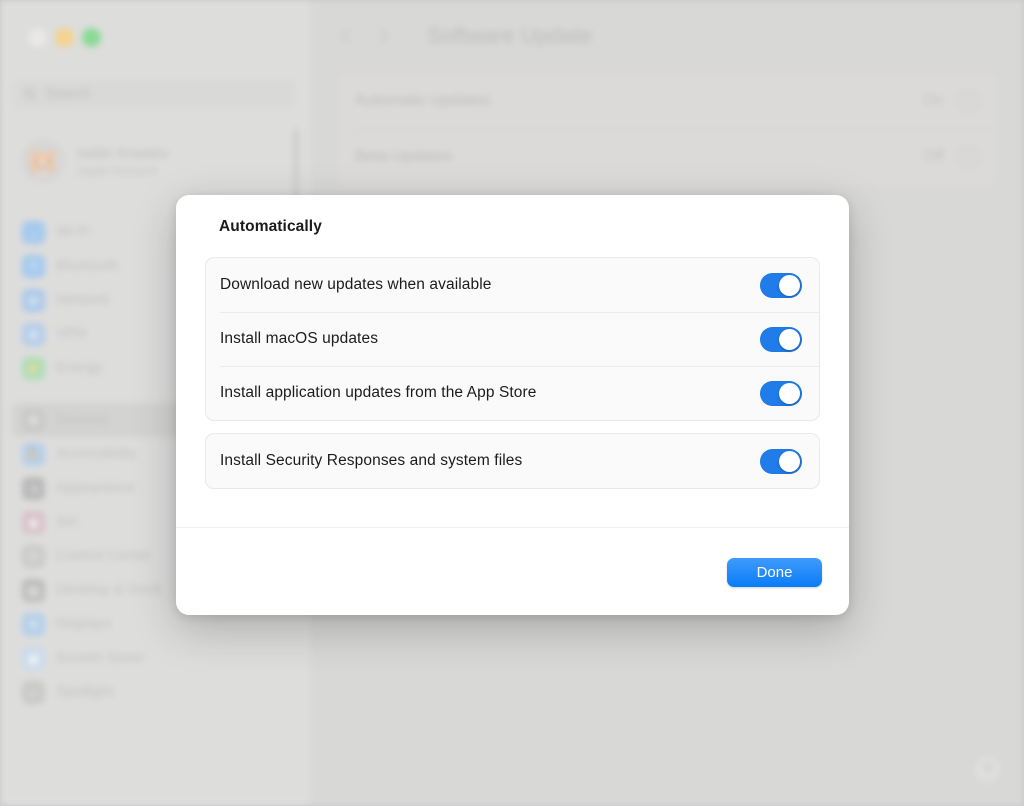 This screenshot has height=806, width=1024. Describe the element at coordinates (933, 156) in the screenshot. I see `settings-row-value: Off` at that location.